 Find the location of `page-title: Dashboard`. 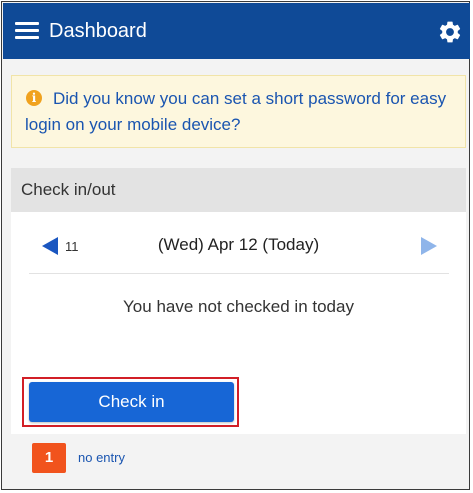

page-title: Dashboard is located at coordinates (98, 31).